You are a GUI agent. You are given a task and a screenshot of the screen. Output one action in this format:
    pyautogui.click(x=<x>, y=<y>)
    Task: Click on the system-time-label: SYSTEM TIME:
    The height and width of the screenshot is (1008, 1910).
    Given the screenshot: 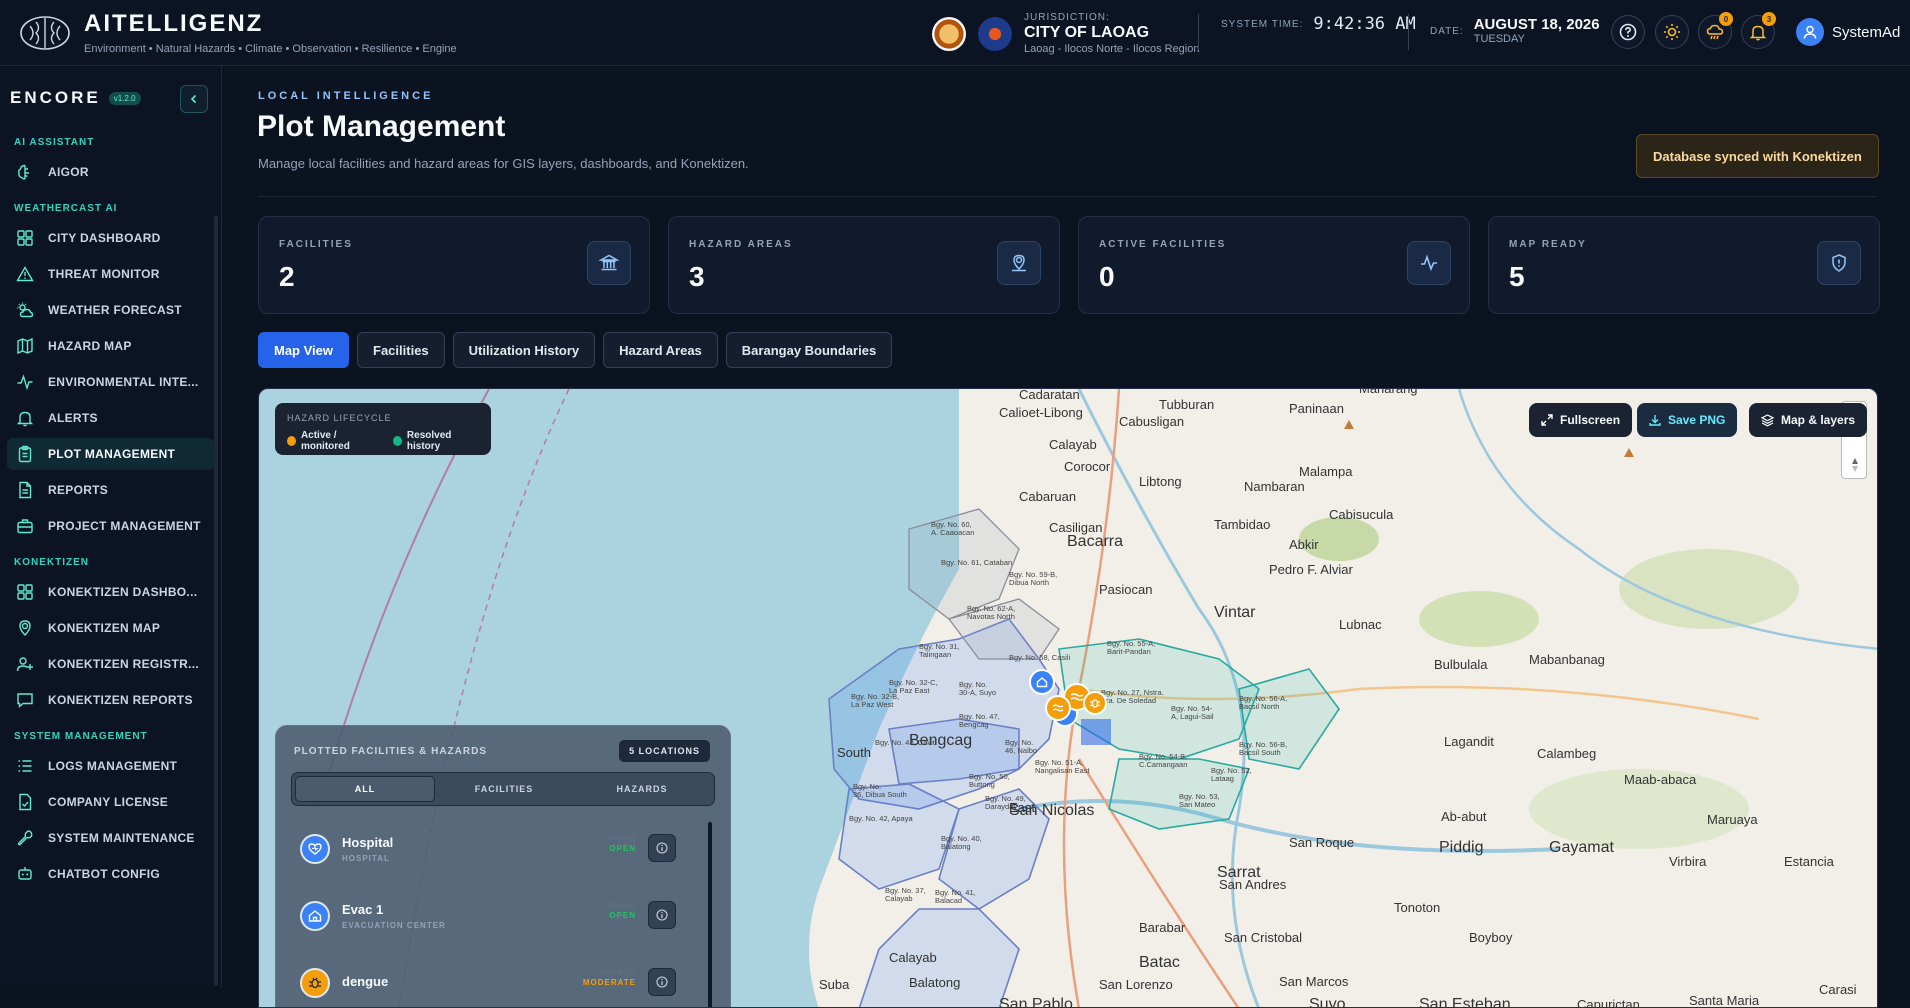 What is the action you would take?
    pyautogui.click(x=1262, y=24)
    